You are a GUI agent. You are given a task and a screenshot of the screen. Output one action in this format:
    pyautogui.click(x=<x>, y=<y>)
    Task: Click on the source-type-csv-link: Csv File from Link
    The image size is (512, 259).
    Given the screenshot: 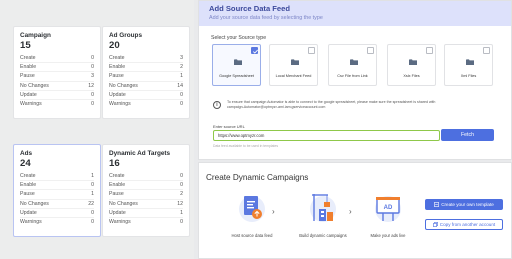 What is the action you would take?
    pyautogui.click(x=352, y=65)
    